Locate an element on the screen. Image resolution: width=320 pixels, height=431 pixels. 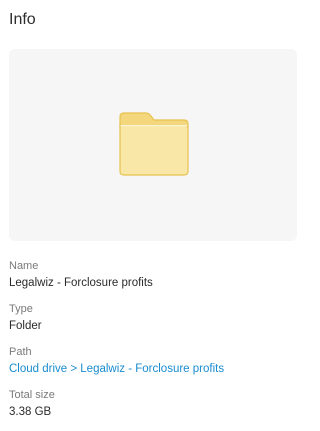
size-label: Total size is located at coordinates (32, 395).